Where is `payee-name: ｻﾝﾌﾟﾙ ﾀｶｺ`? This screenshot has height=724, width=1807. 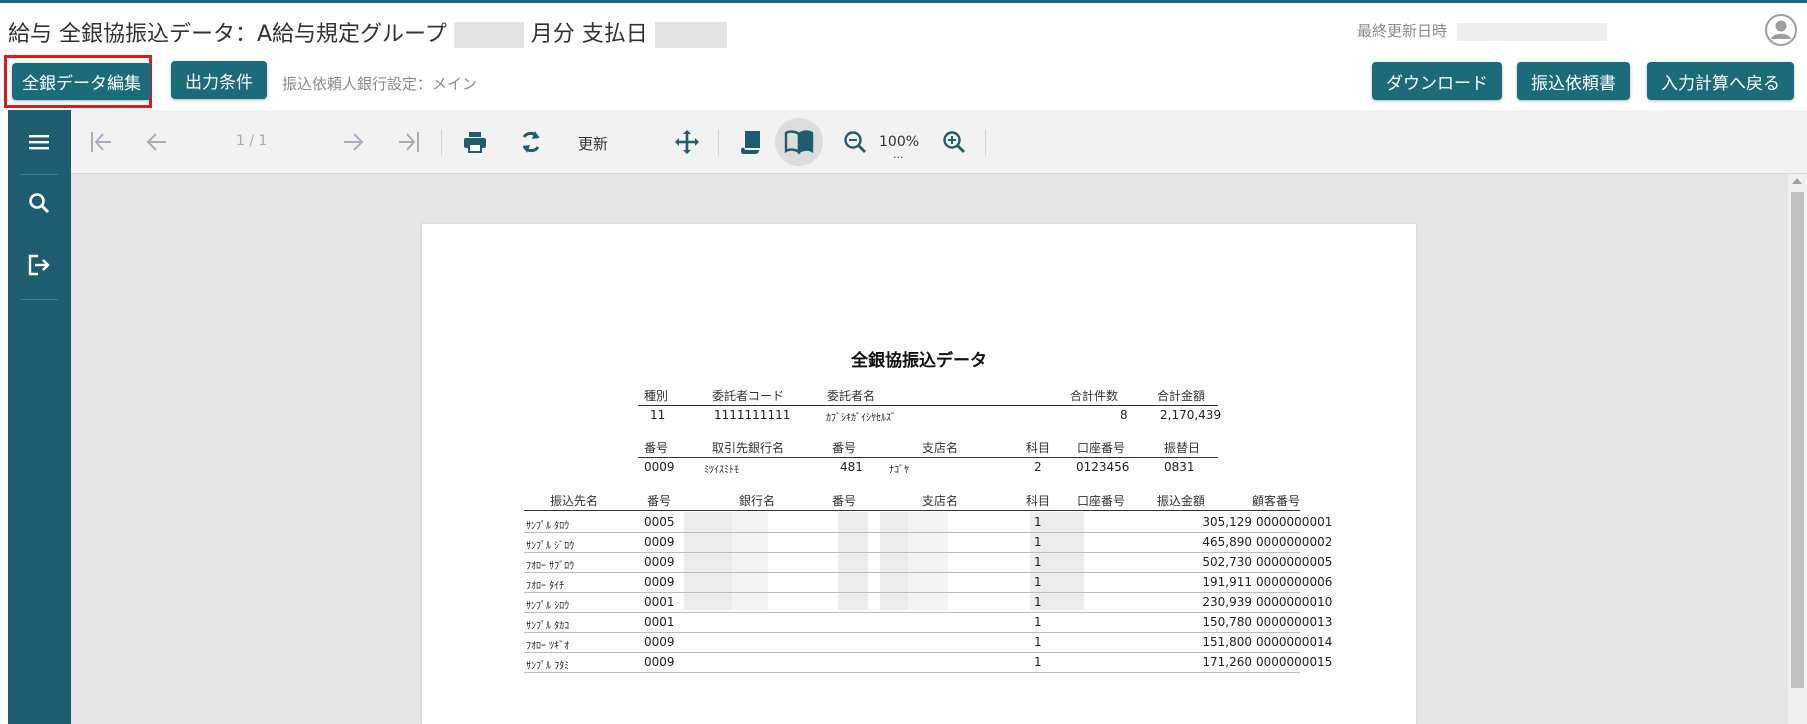
payee-name: ｻﾝﾌﾟﾙ ﾀｶｺ is located at coordinates (548, 626).